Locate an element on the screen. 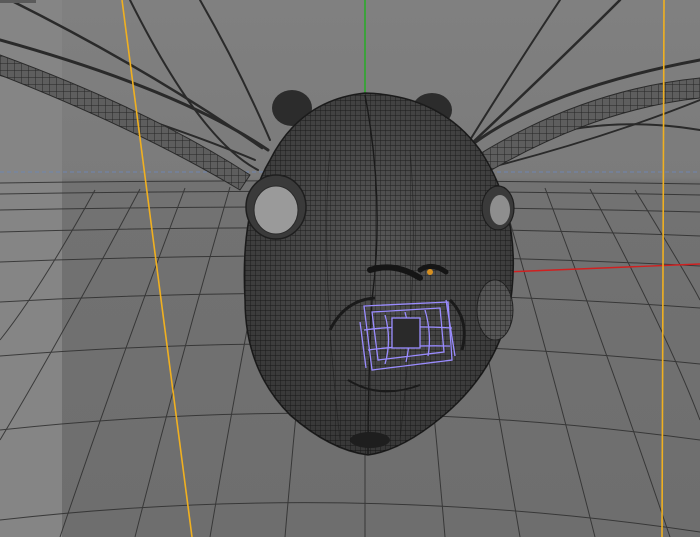 This screenshot has height=537, width=700. left-eye-socket is located at coordinates (276, 207).